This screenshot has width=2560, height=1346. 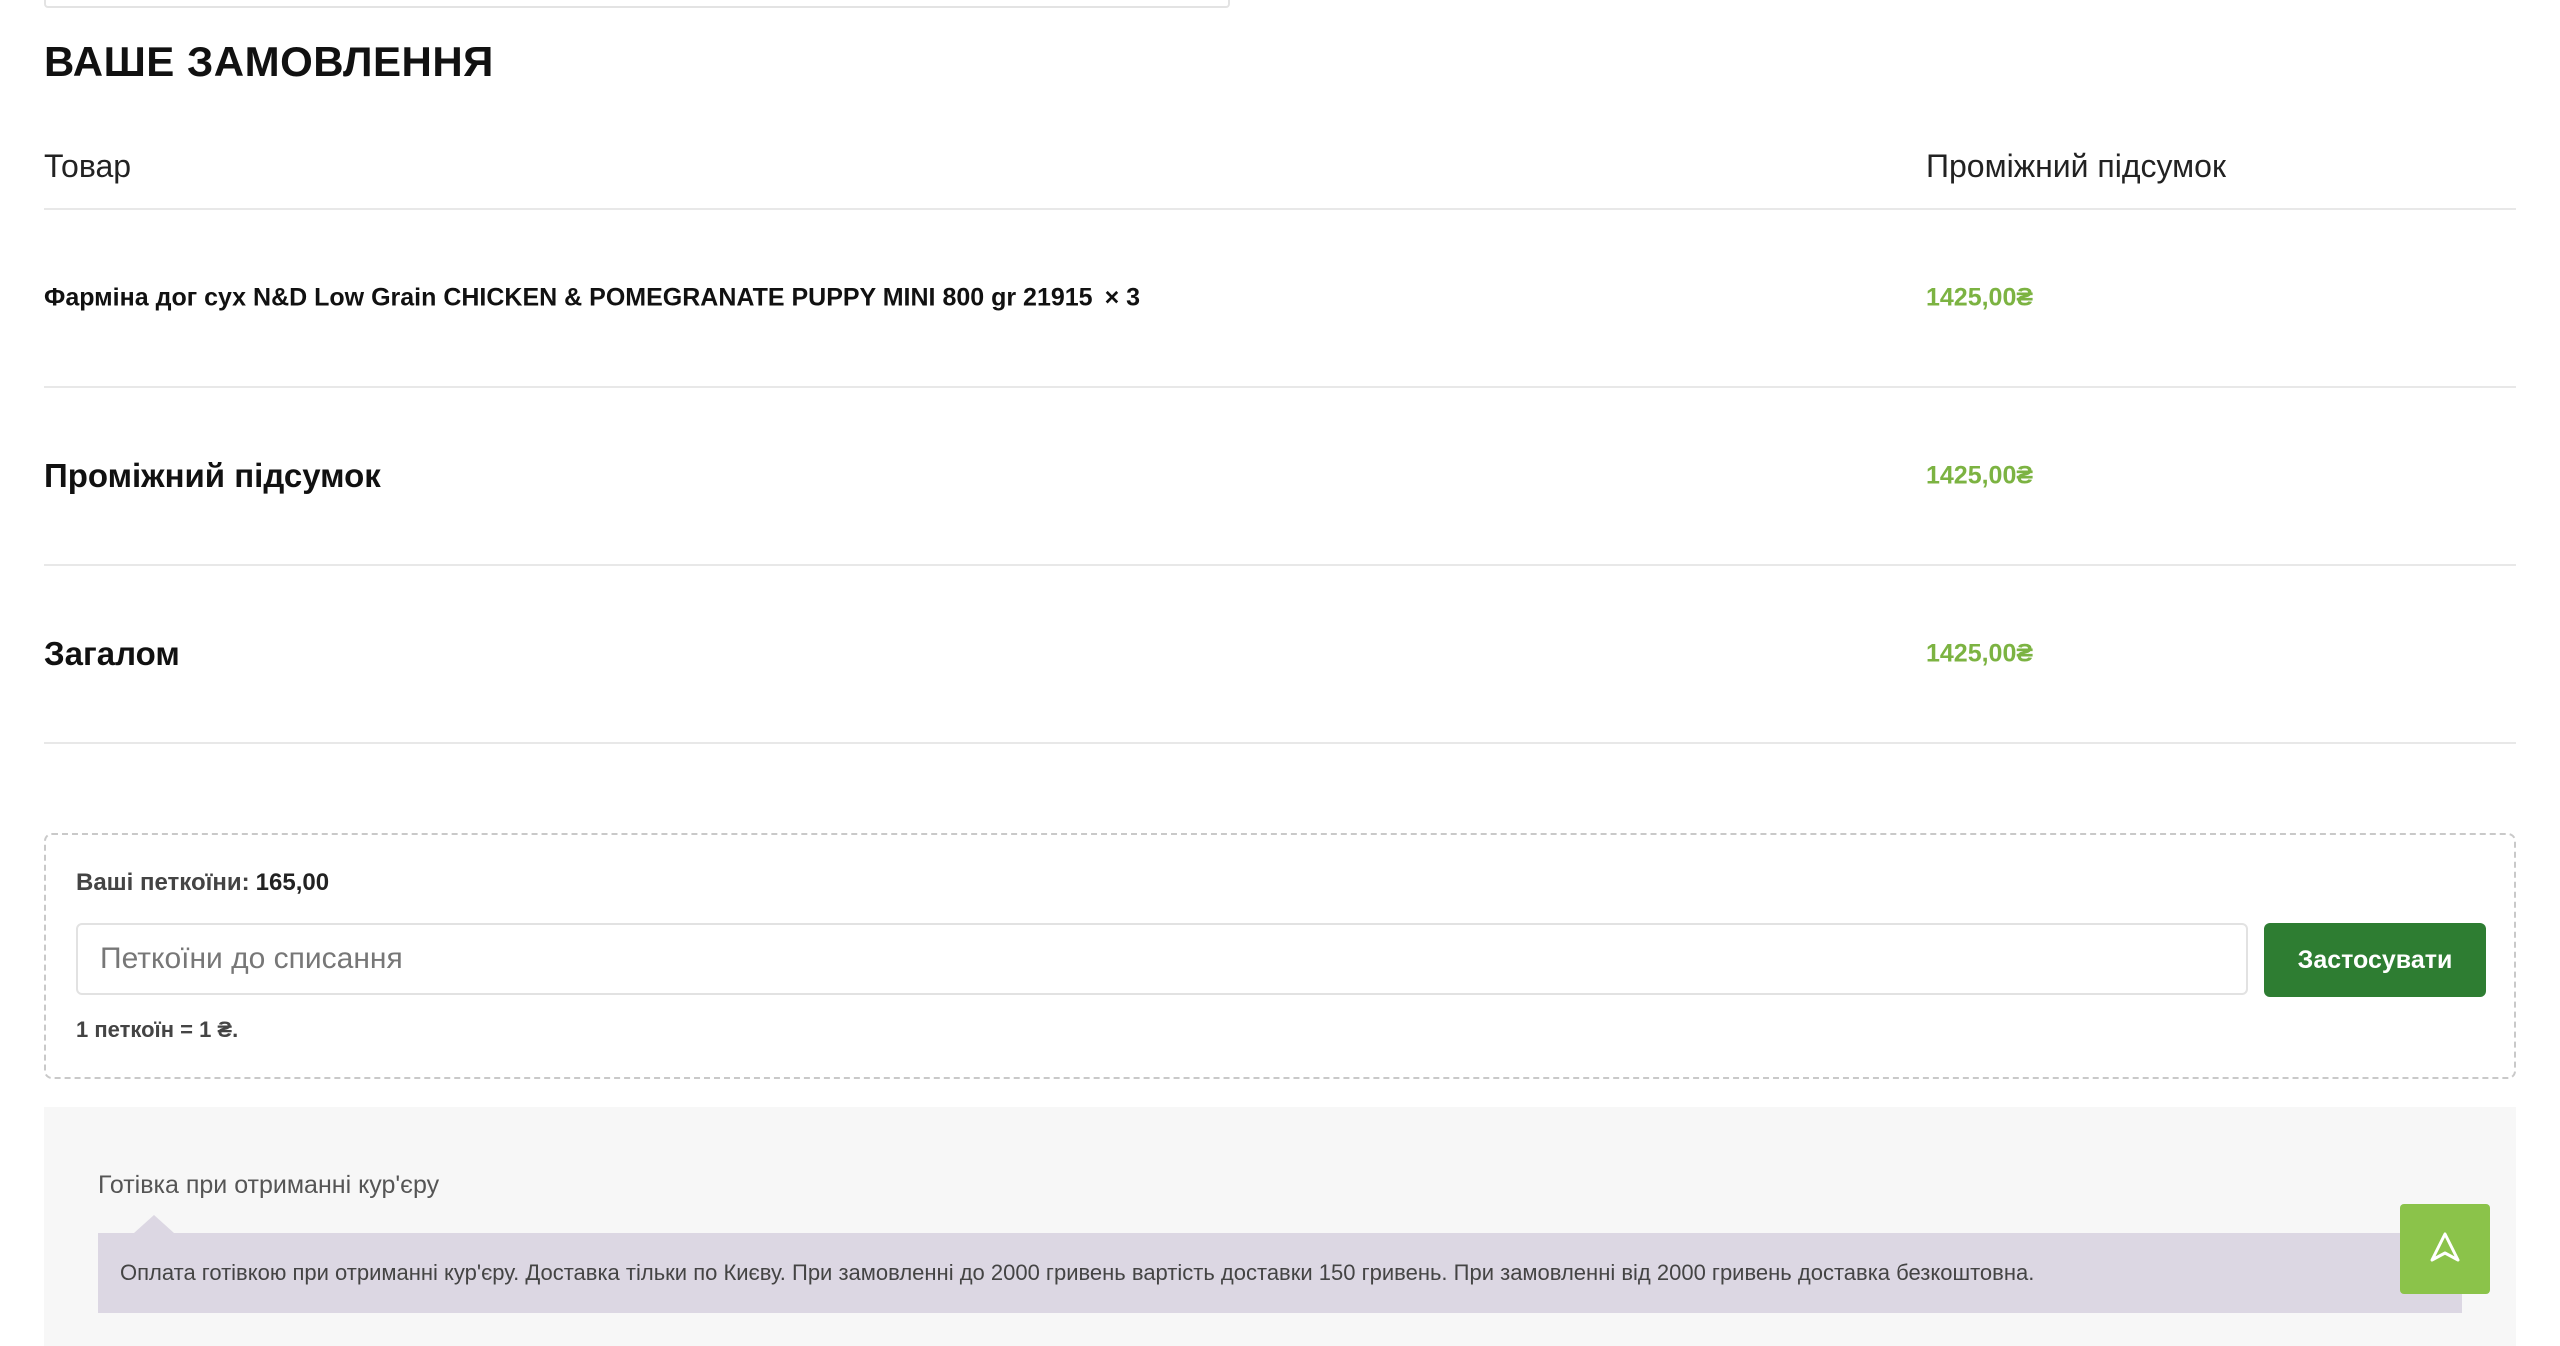 What do you see at coordinates (269, 61) in the screenshot?
I see `order-title: ВАШЕ ЗАМОВЛЕННЯ` at bounding box center [269, 61].